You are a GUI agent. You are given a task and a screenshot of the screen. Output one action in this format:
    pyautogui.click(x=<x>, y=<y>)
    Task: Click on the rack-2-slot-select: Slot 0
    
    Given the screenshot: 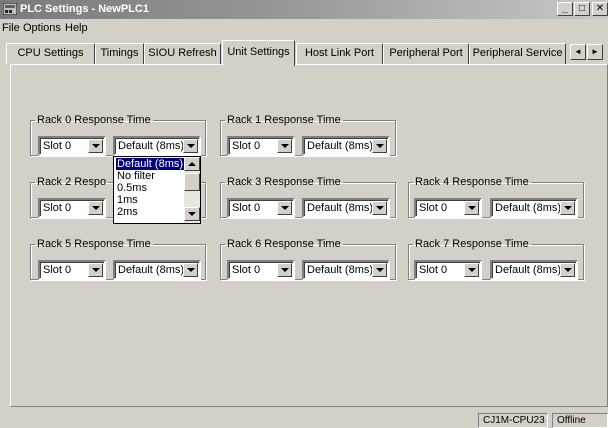 What is the action you would take?
    pyautogui.click(x=72, y=208)
    